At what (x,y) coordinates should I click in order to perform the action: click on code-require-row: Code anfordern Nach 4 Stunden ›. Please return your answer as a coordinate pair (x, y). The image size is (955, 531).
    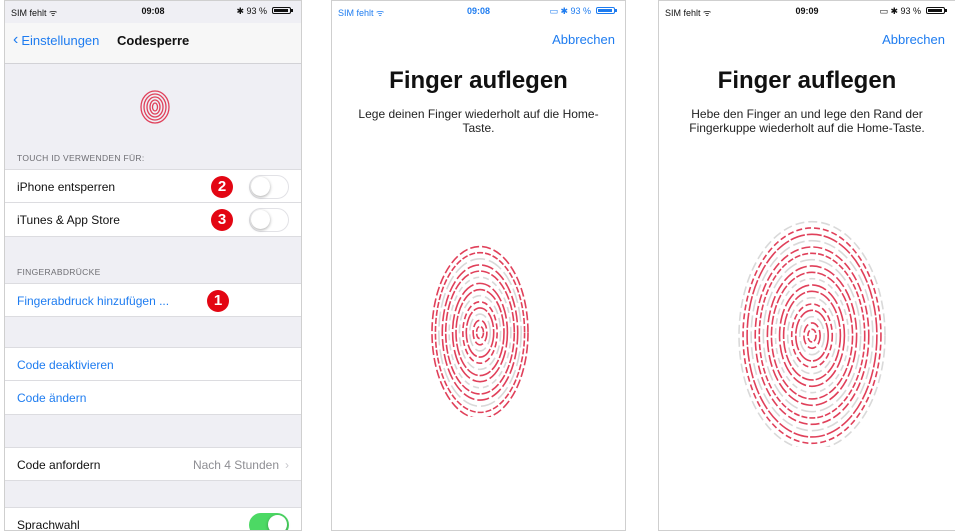
    Looking at the image, I should click on (153, 464).